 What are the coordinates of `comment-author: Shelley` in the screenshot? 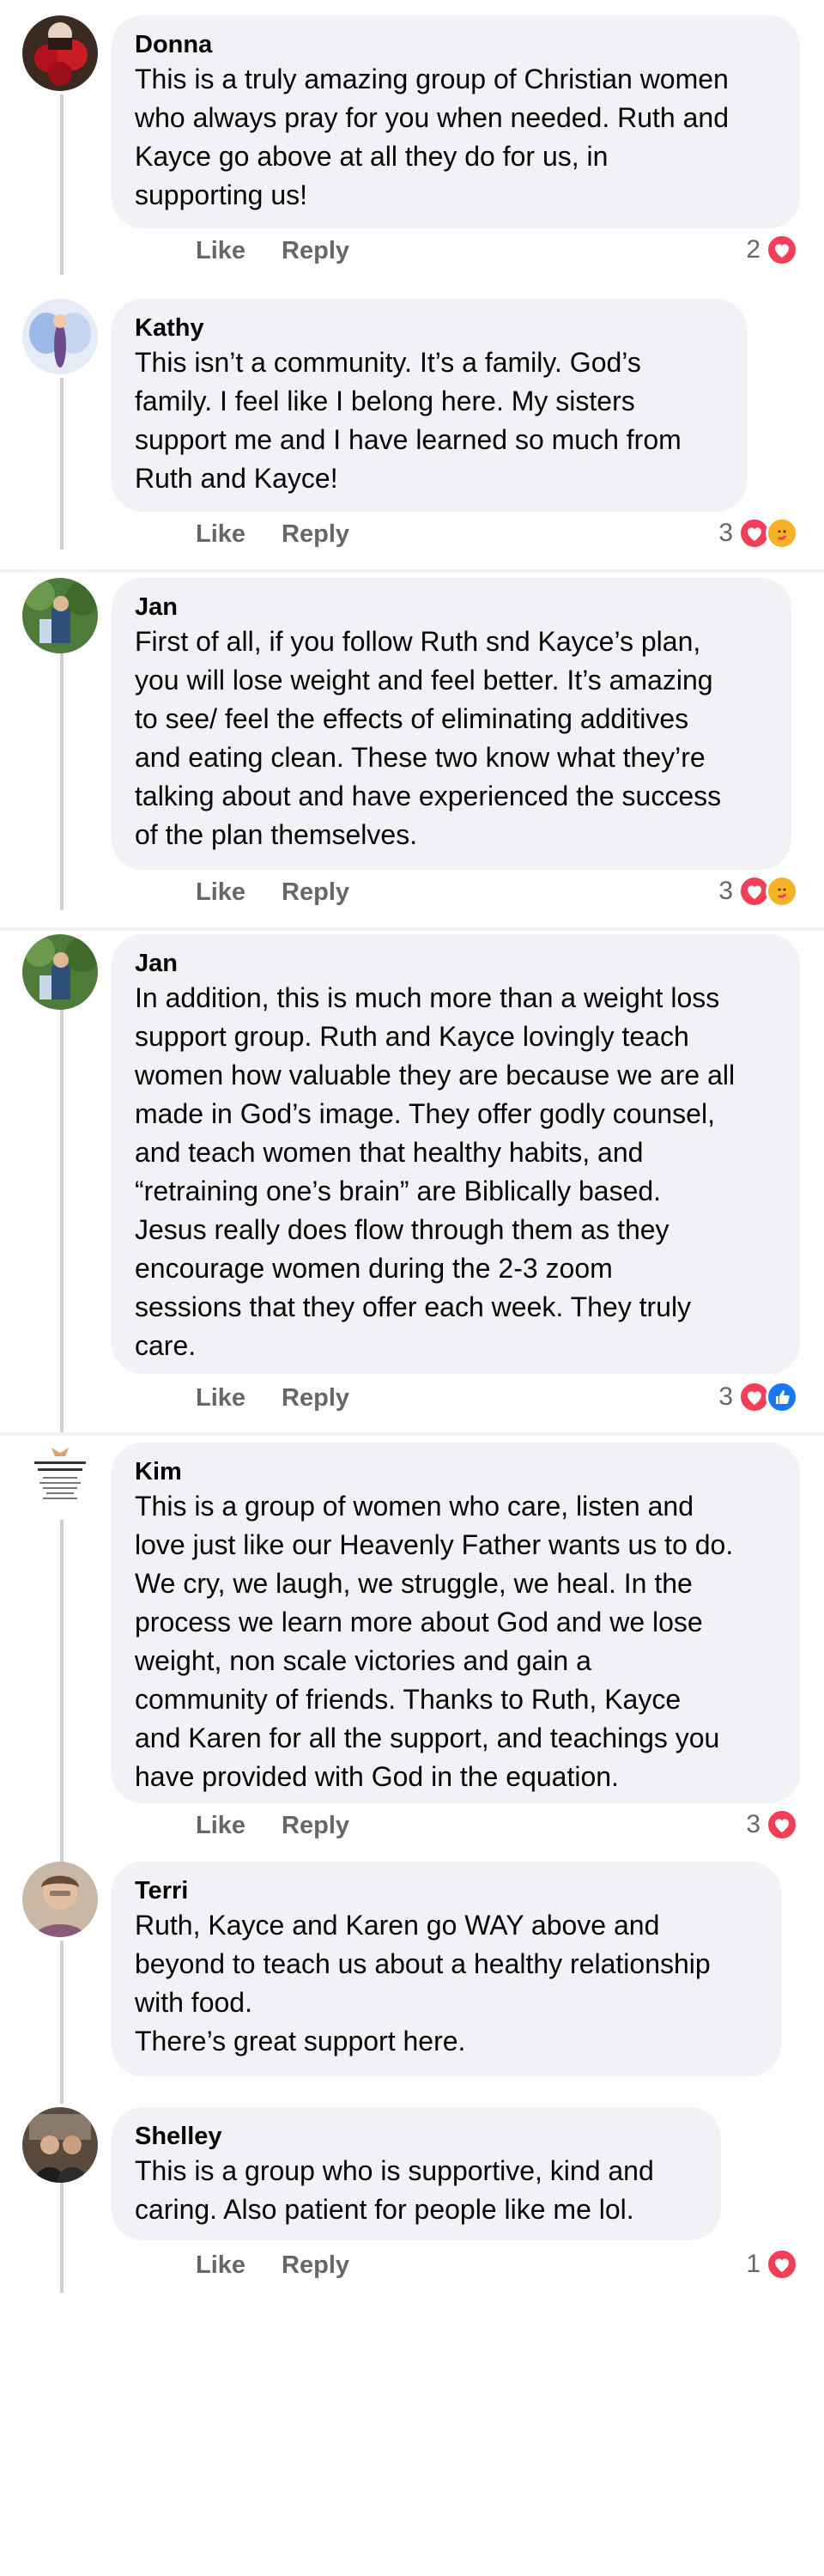 It's located at (416, 2136).